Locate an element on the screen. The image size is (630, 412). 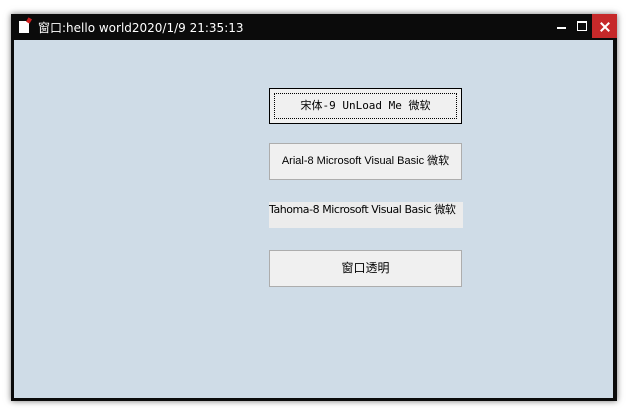
unload-me-button: 宋体-9 UnLoad Me 微软 is located at coordinates (365, 106).